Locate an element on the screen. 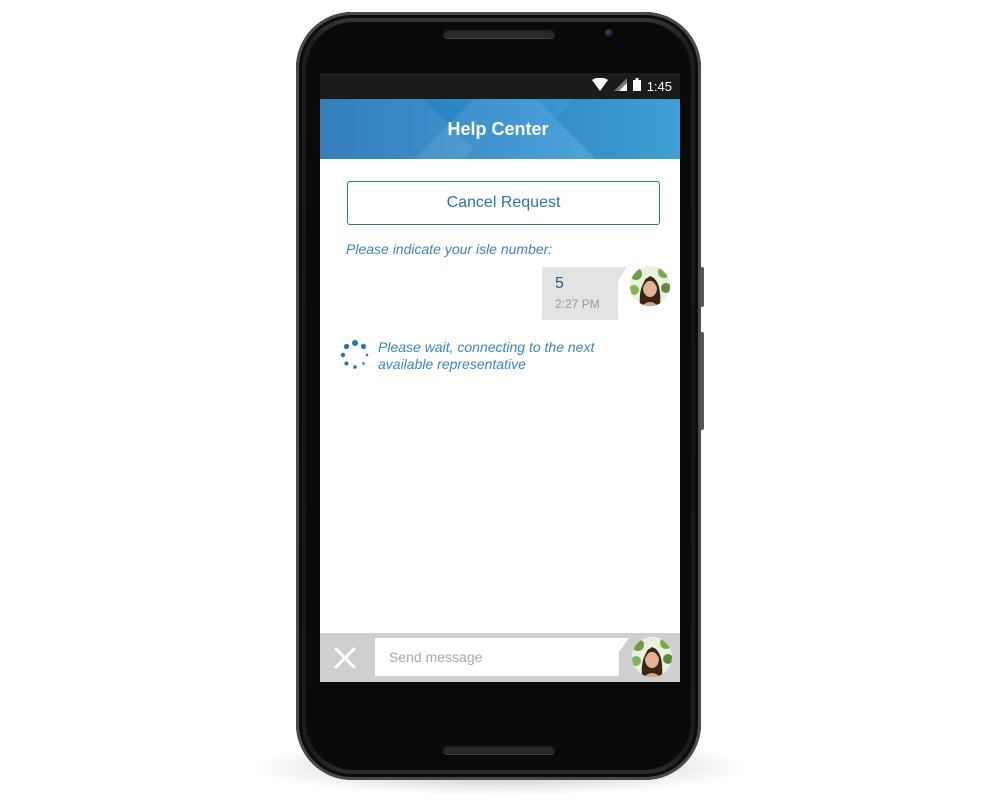 This screenshot has height=800, width=1000. app-bar: Help Center is located at coordinates (500, 129).